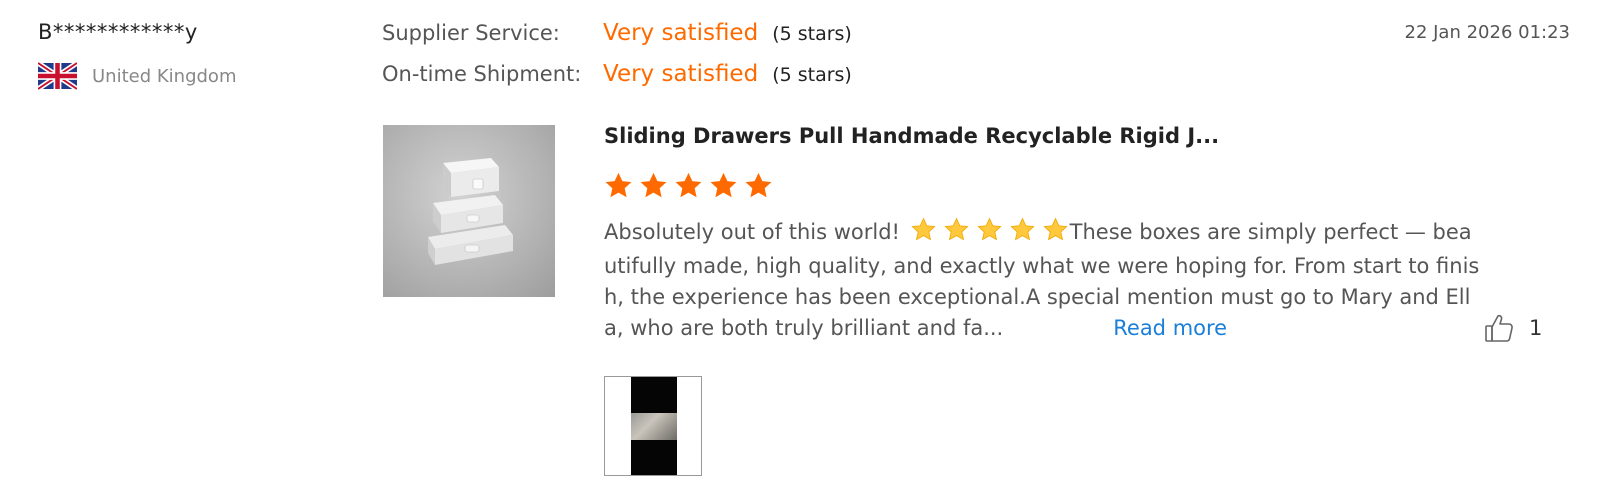 The image size is (1600, 503). I want to click on product-image, so click(469, 211).